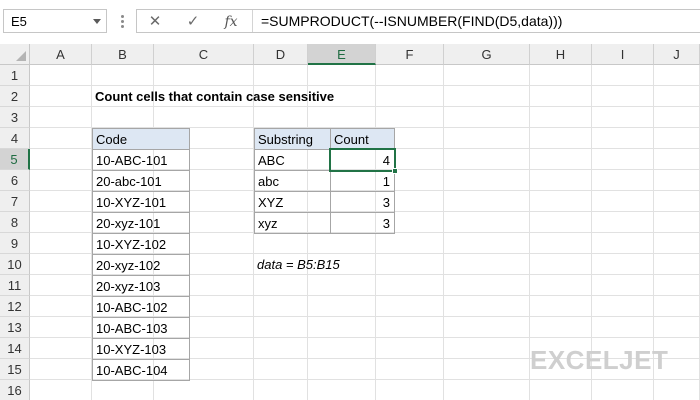  Describe the element at coordinates (55, 21) in the screenshot. I see `name-box: E5` at that location.